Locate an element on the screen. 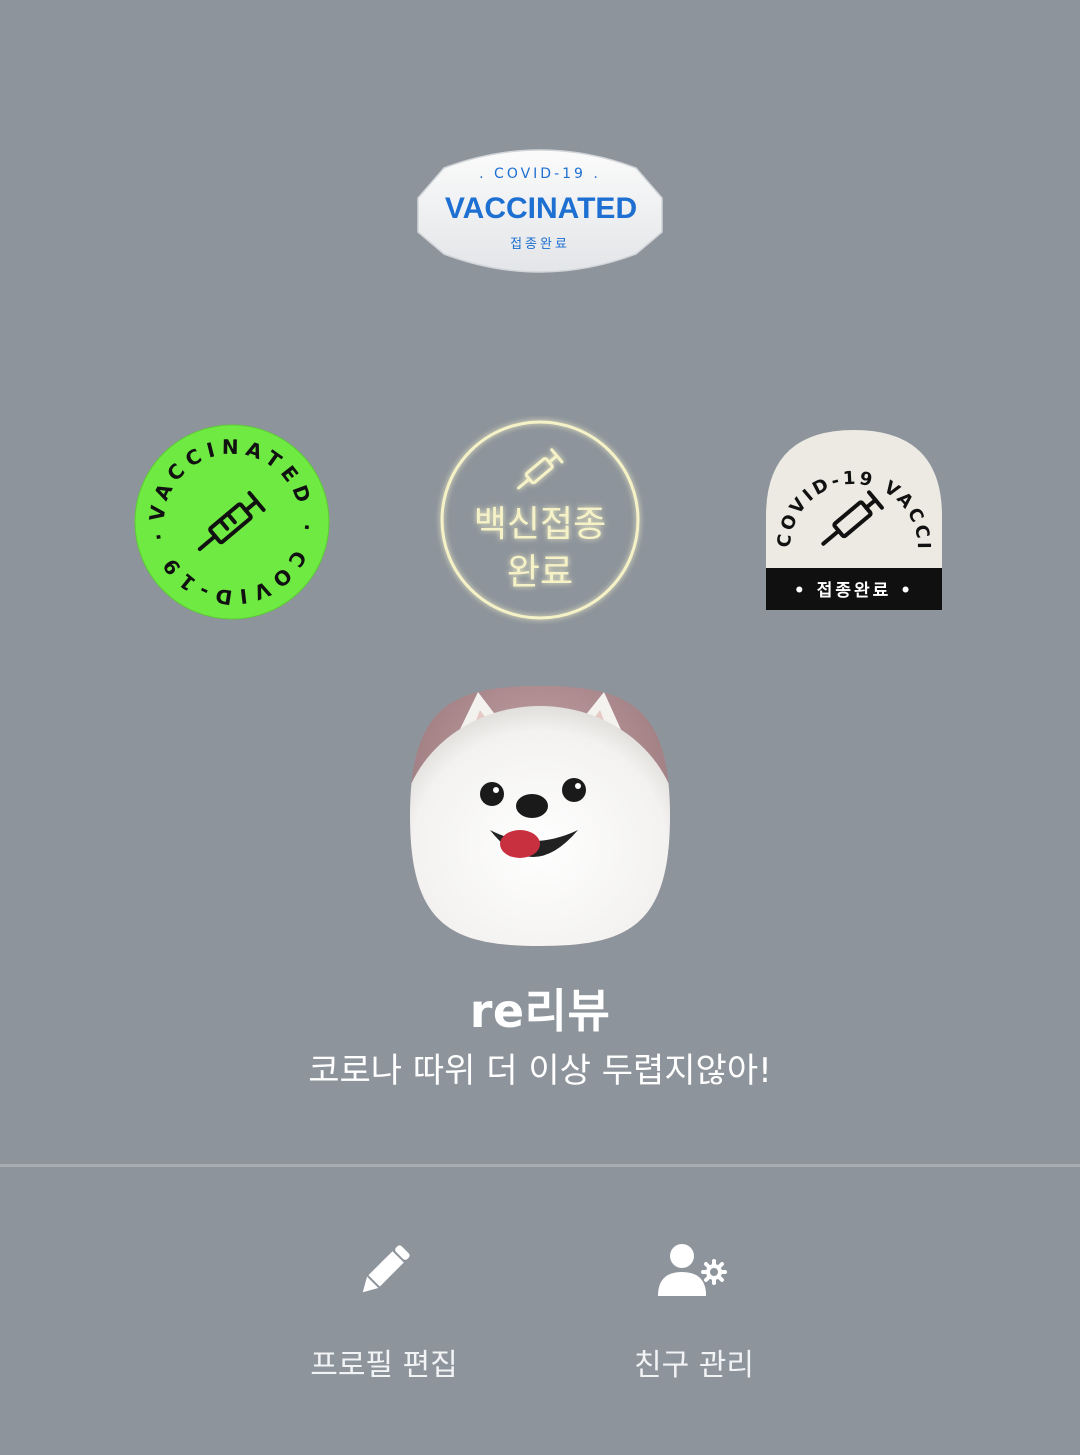 This screenshot has height=1455, width=1080. neon-syringe-icon is located at coordinates (540, 469).